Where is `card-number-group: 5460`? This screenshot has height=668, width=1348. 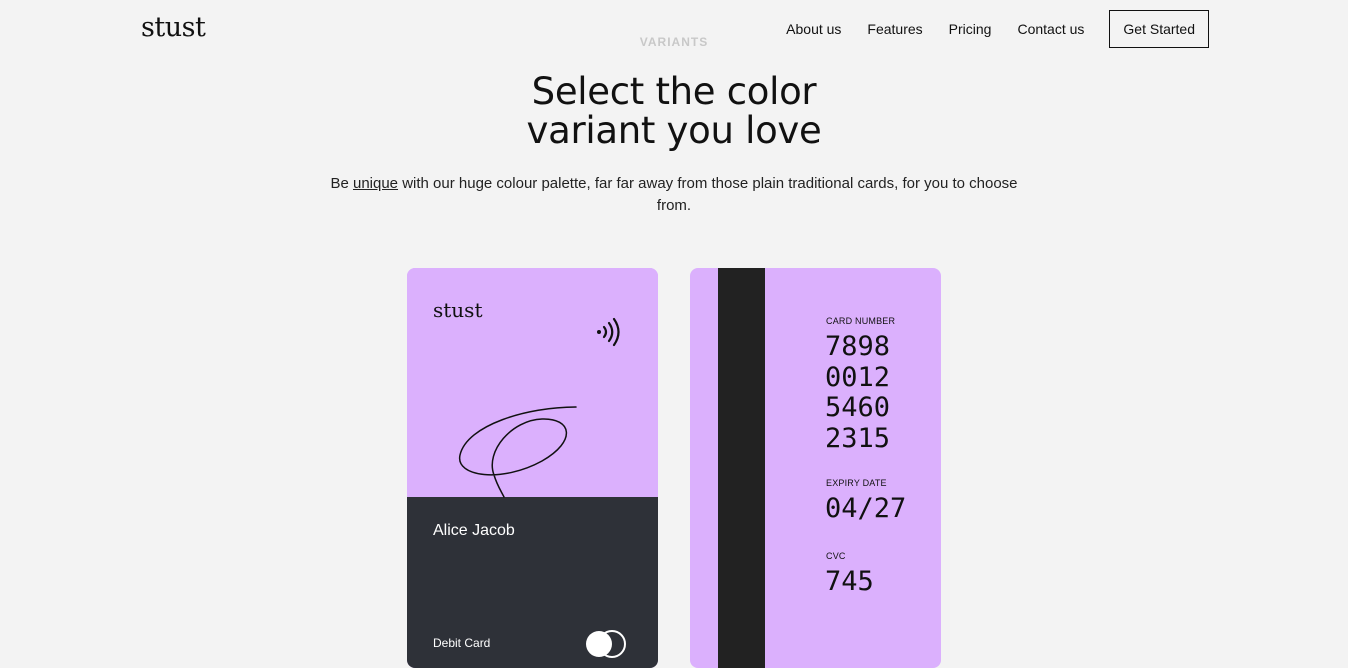 card-number-group: 5460 is located at coordinates (858, 407).